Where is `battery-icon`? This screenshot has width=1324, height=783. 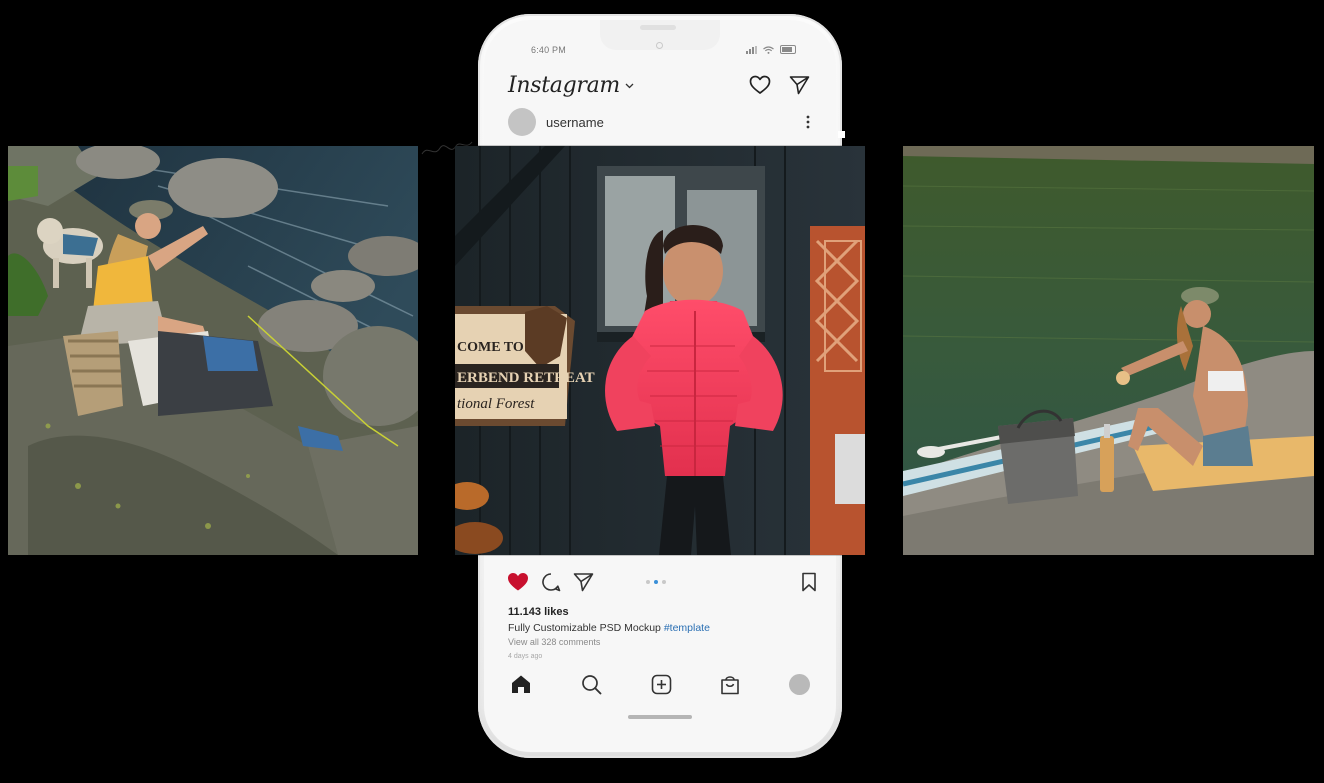
battery-icon is located at coordinates (788, 49).